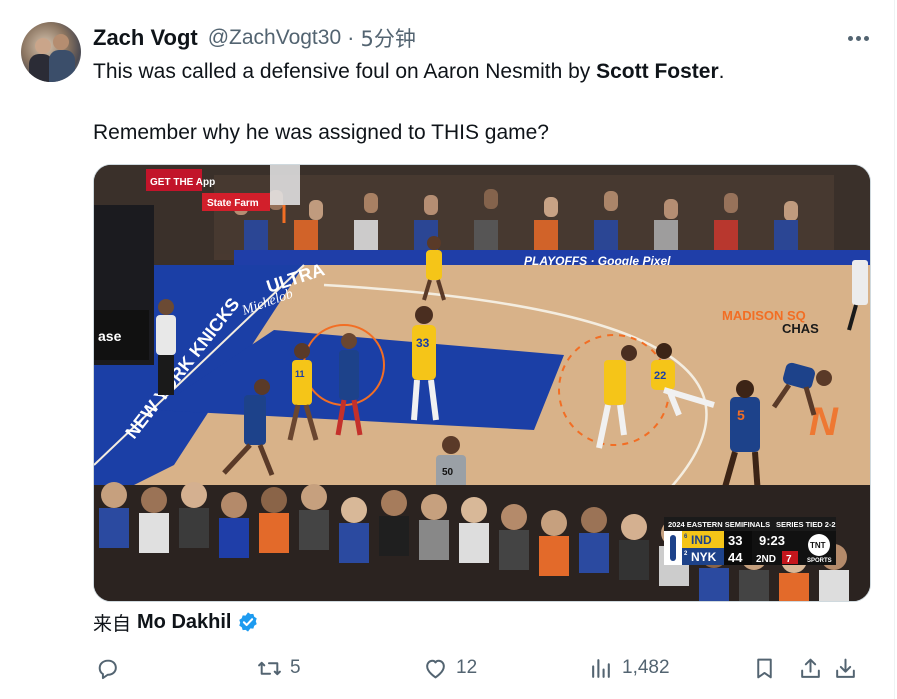  Describe the element at coordinates (894, 349) in the screenshot. I see `timeline-border` at that location.